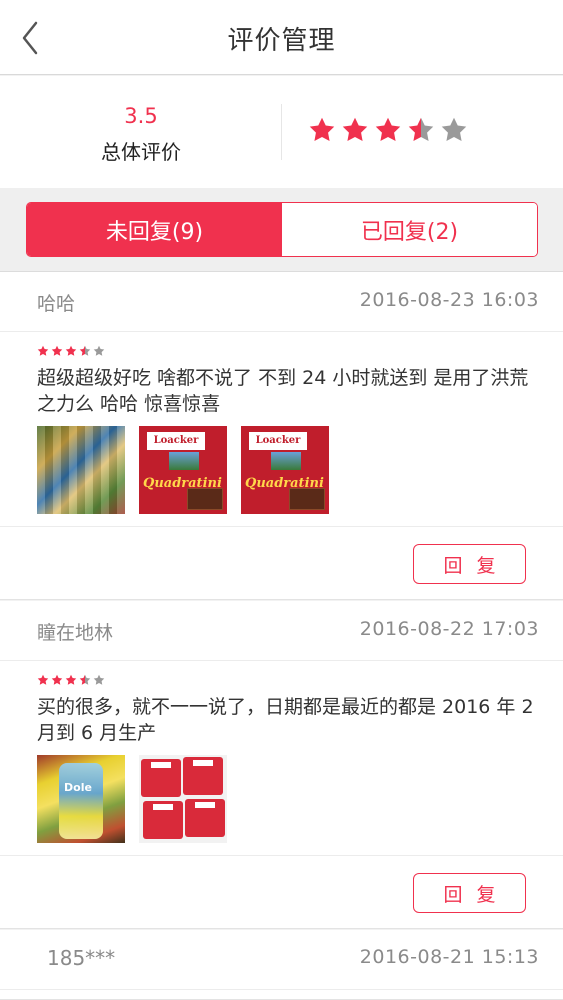 This screenshot has height=1000, width=563. Describe the element at coordinates (75, 633) in the screenshot. I see `review-username: 瞳在地林` at that location.